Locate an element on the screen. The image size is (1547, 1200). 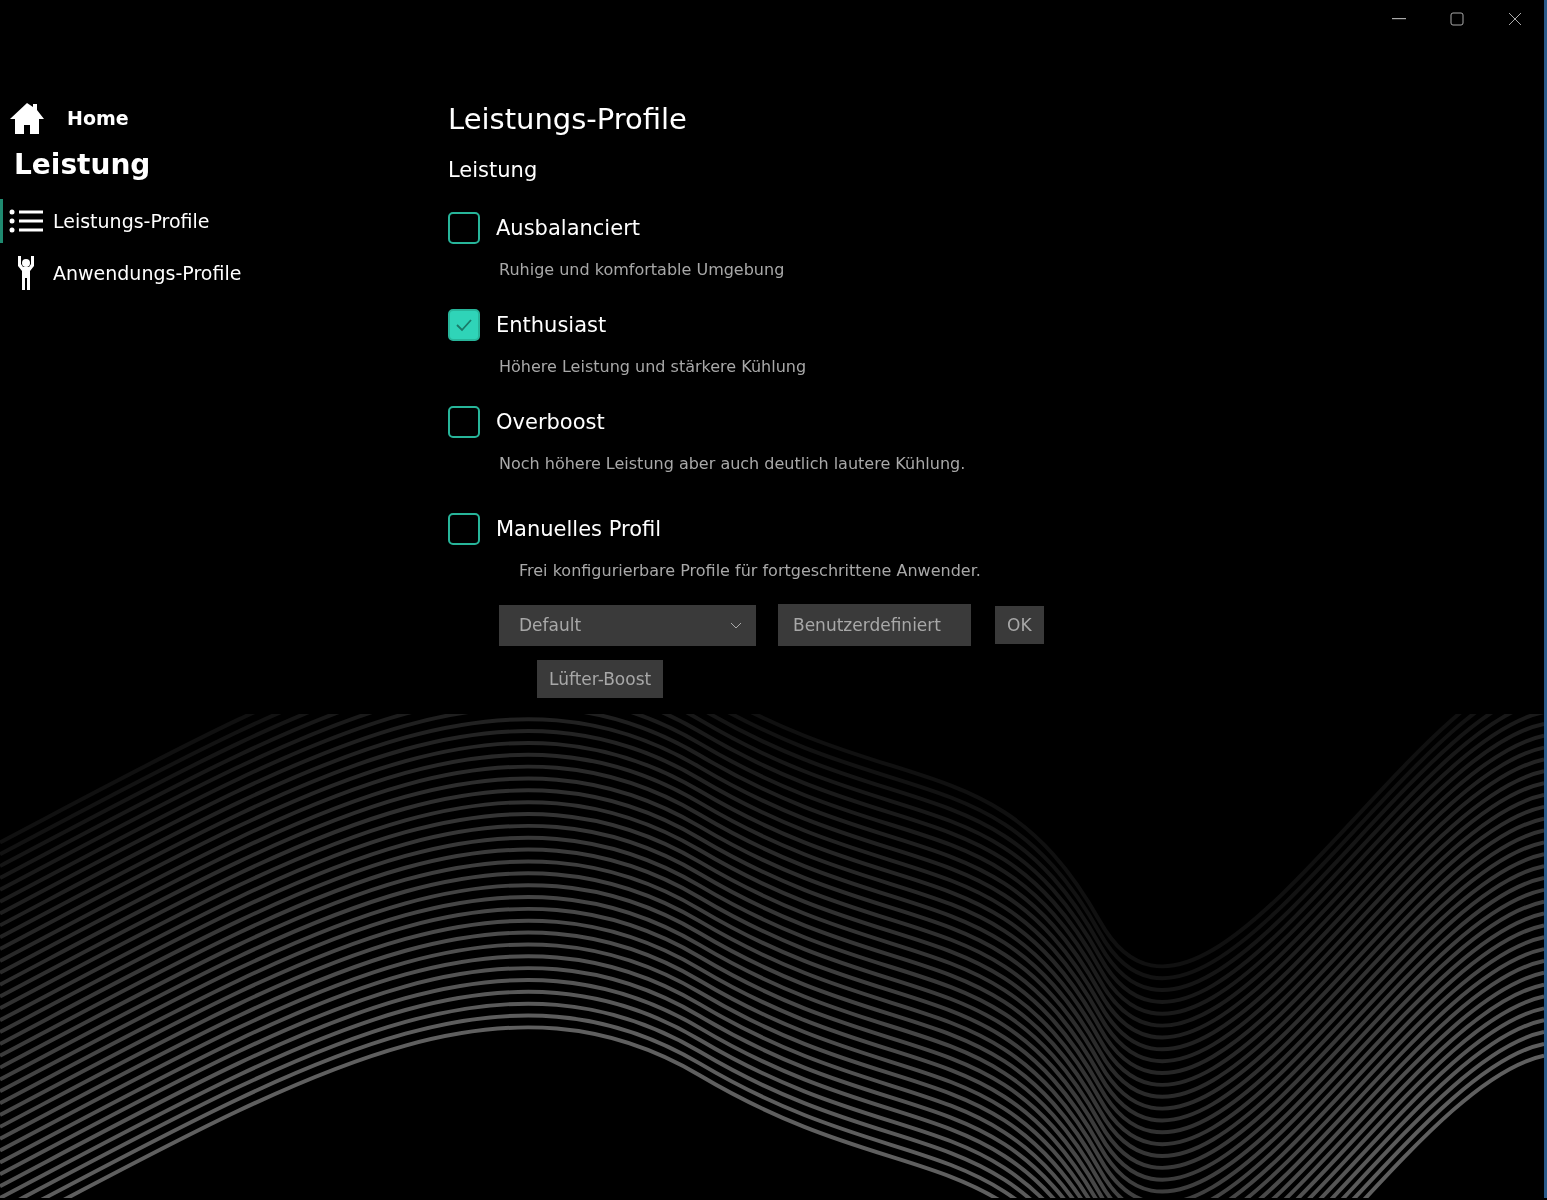
option-label: Enthusiast is located at coordinates (551, 325).